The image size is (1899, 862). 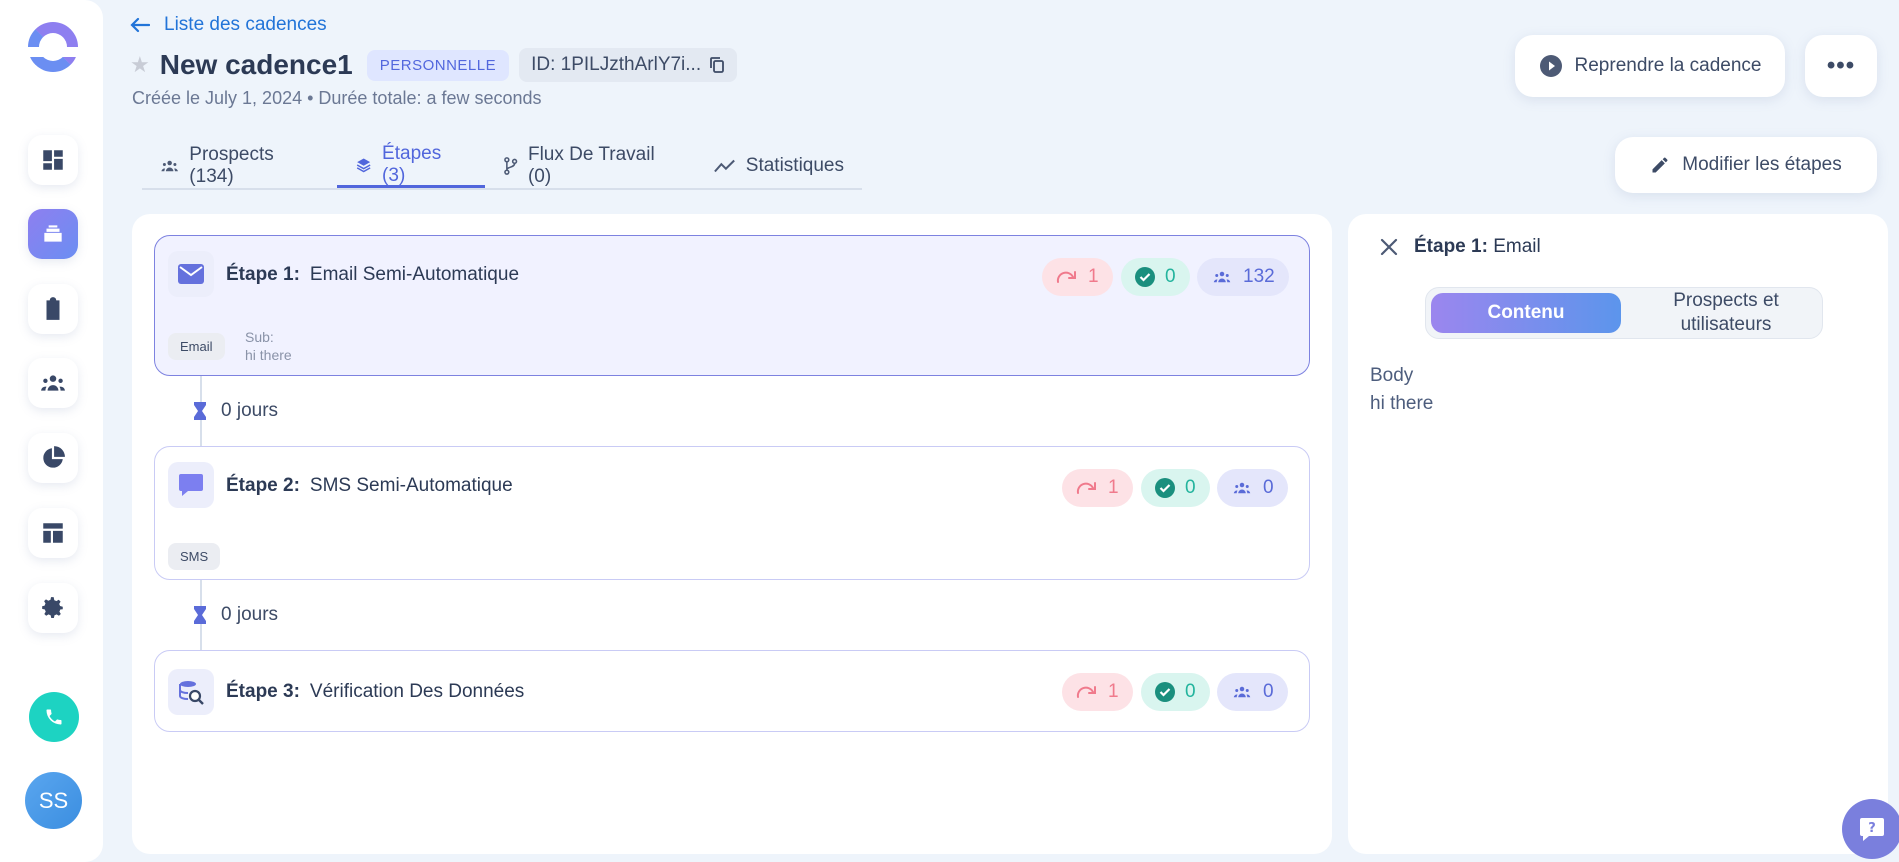 What do you see at coordinates (191, 485) in the screenshot?
I see `message-icon` at bounding box center [191, 485].